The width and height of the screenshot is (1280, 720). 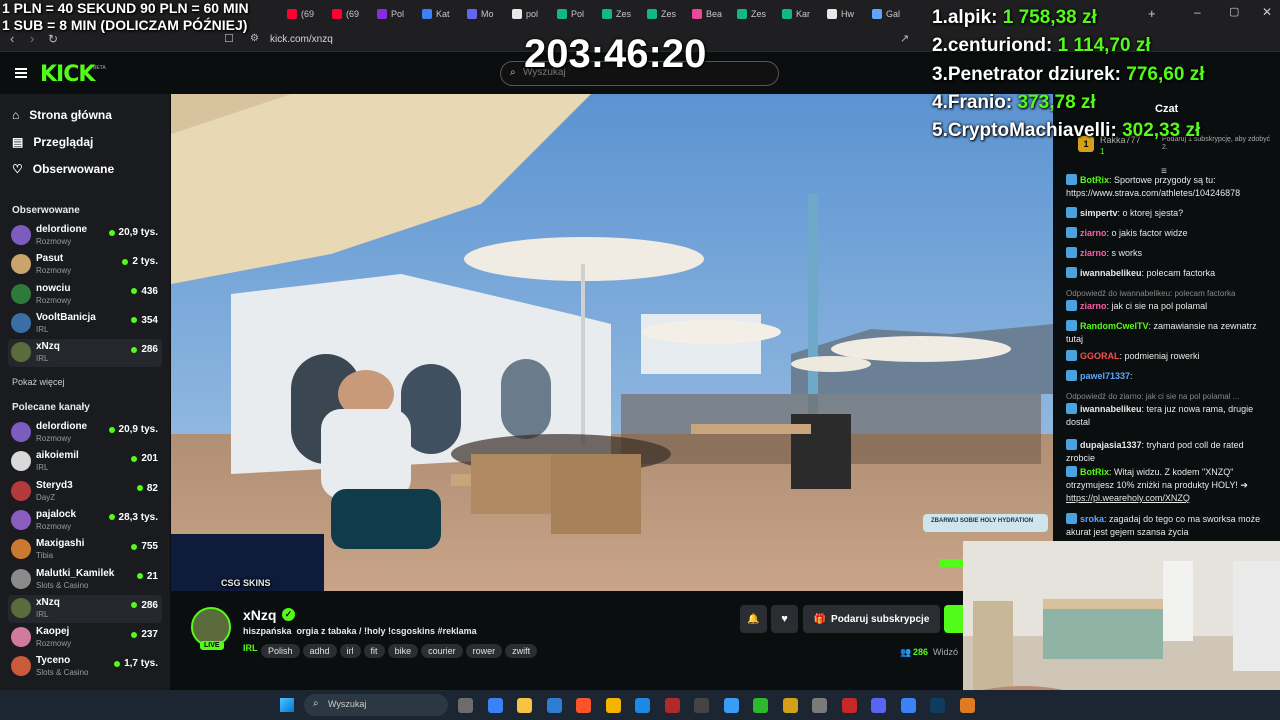 I want to click on channel-item: Malutki_Kamilek Slots & Casino 21, so click(x=85, y=580).